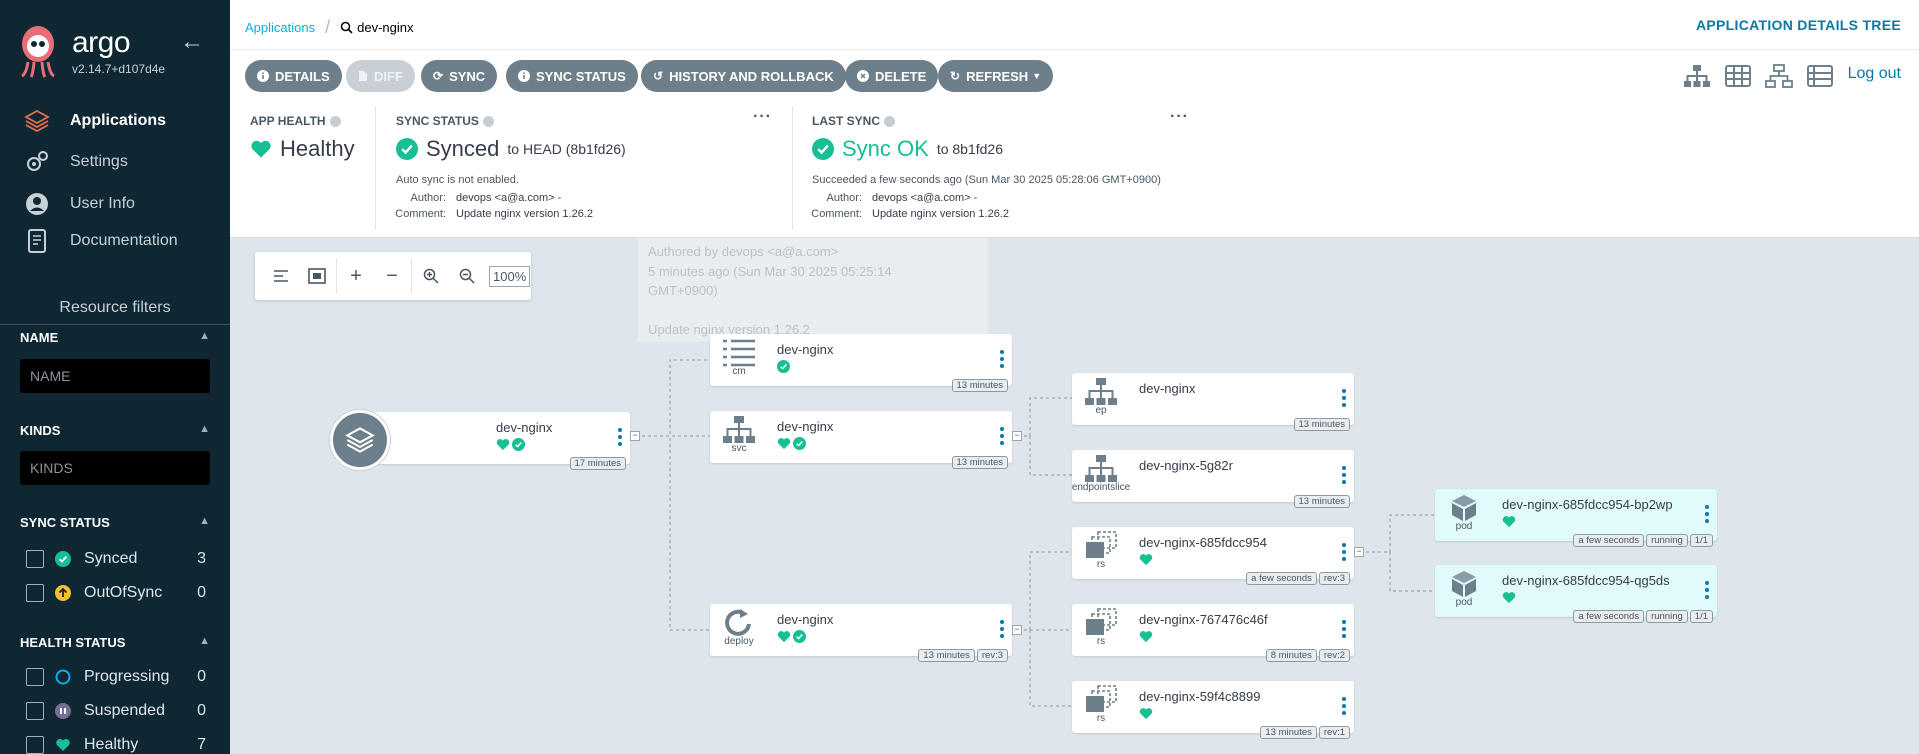 The width and height of the screenshot is (1919, 754). What do you see at coordinates (1738, 76) in the screenshot?
I see `pods-grid-view-icon` at bounding box center [1738, 76].